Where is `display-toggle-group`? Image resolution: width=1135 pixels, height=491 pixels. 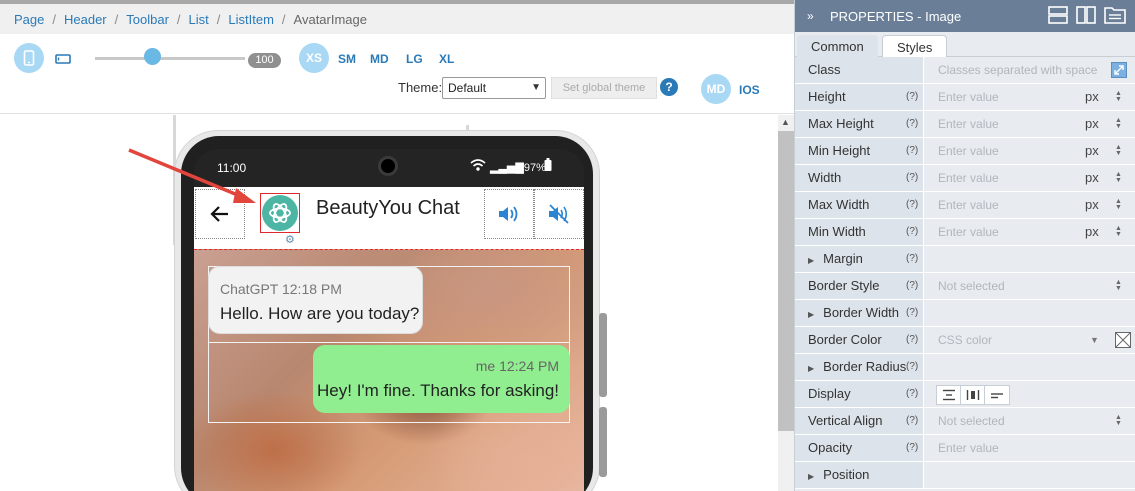
display-toggle-group is located at coordinates (973, 395).